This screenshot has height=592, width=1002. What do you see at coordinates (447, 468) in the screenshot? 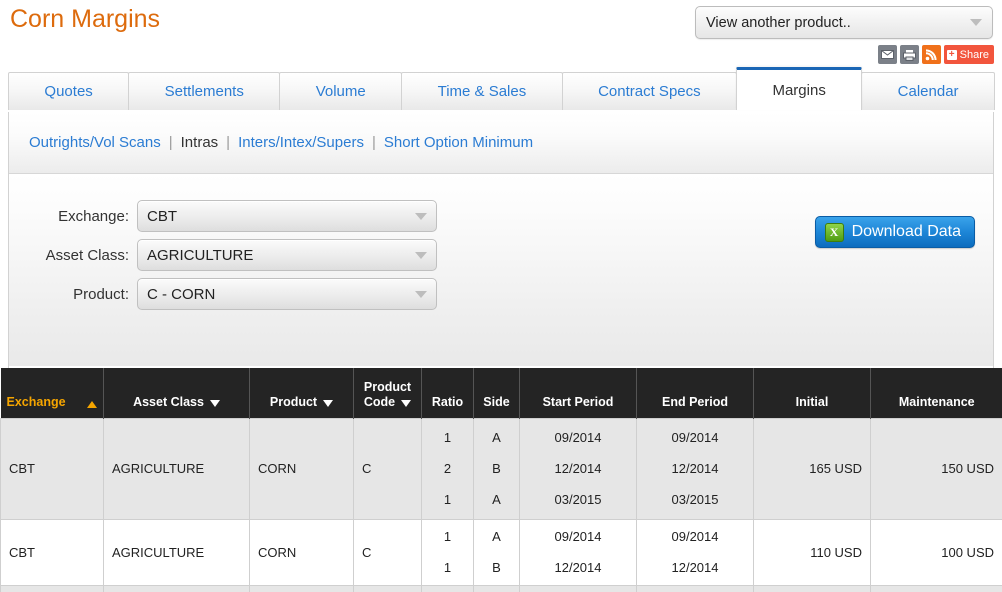
I see `cell-ratio: 1 2 1` at bounding box center [447, 468].